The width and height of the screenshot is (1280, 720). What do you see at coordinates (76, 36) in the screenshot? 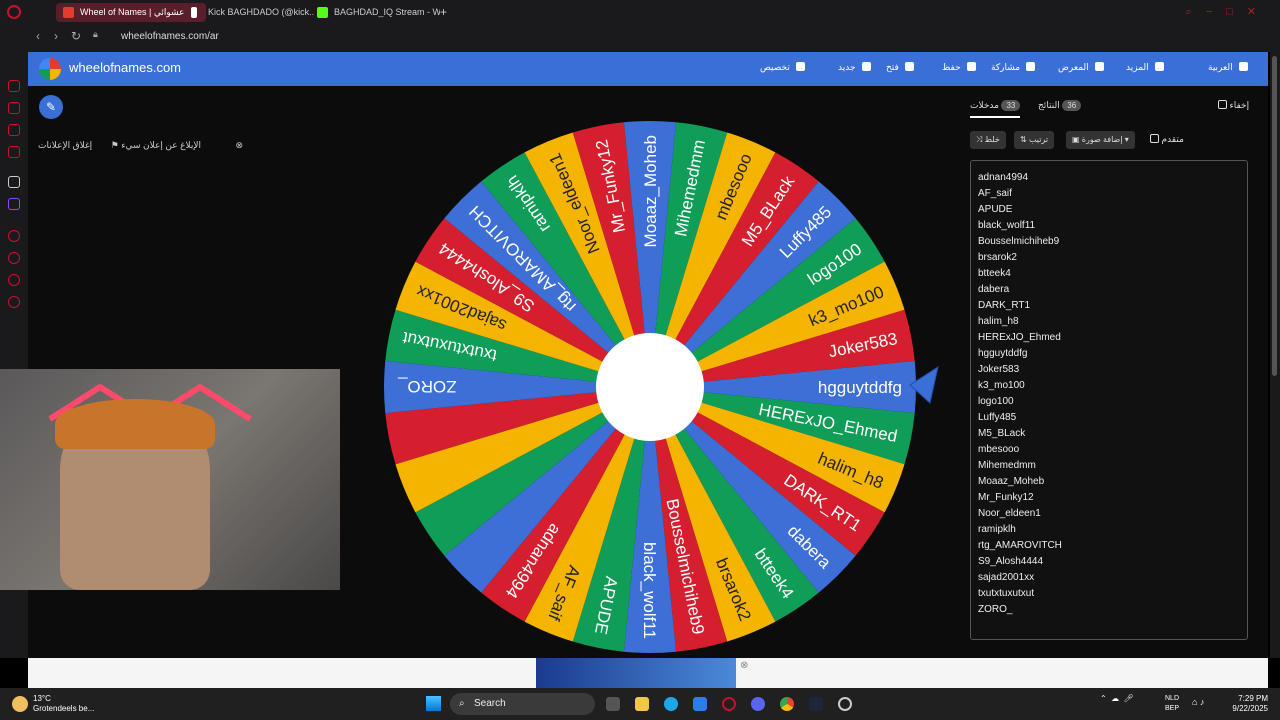
I see `reload-icon: ↻` at bounding box center [76, 36].